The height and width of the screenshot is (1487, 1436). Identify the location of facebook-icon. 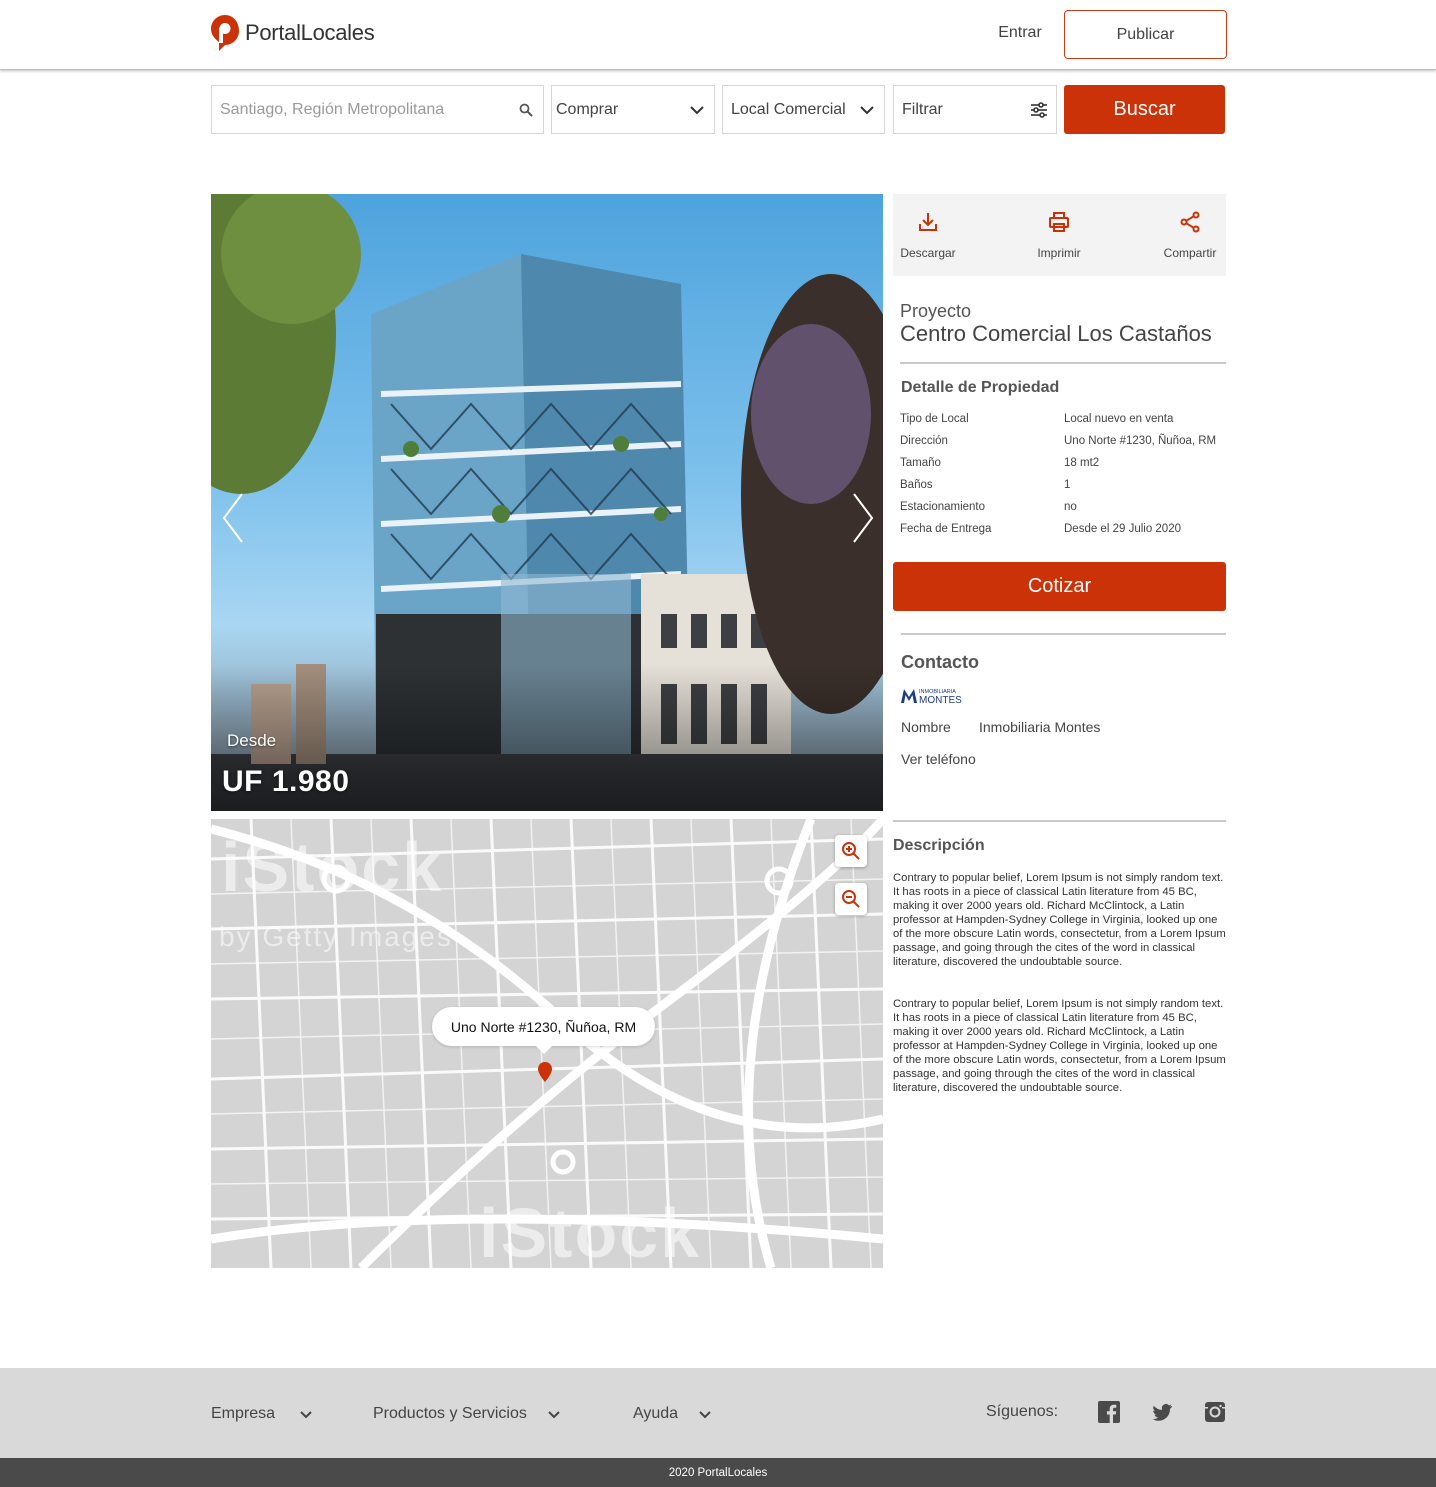
(1109, 1412).